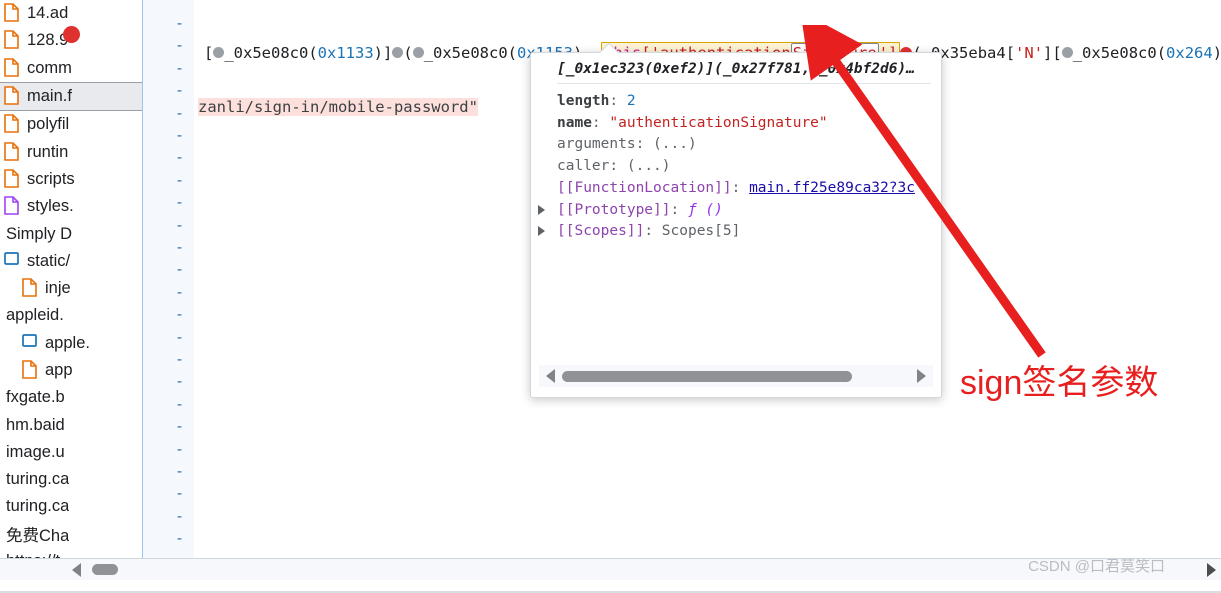  I want to click on popup-property-row: arguments: (...), so click(746, 144).